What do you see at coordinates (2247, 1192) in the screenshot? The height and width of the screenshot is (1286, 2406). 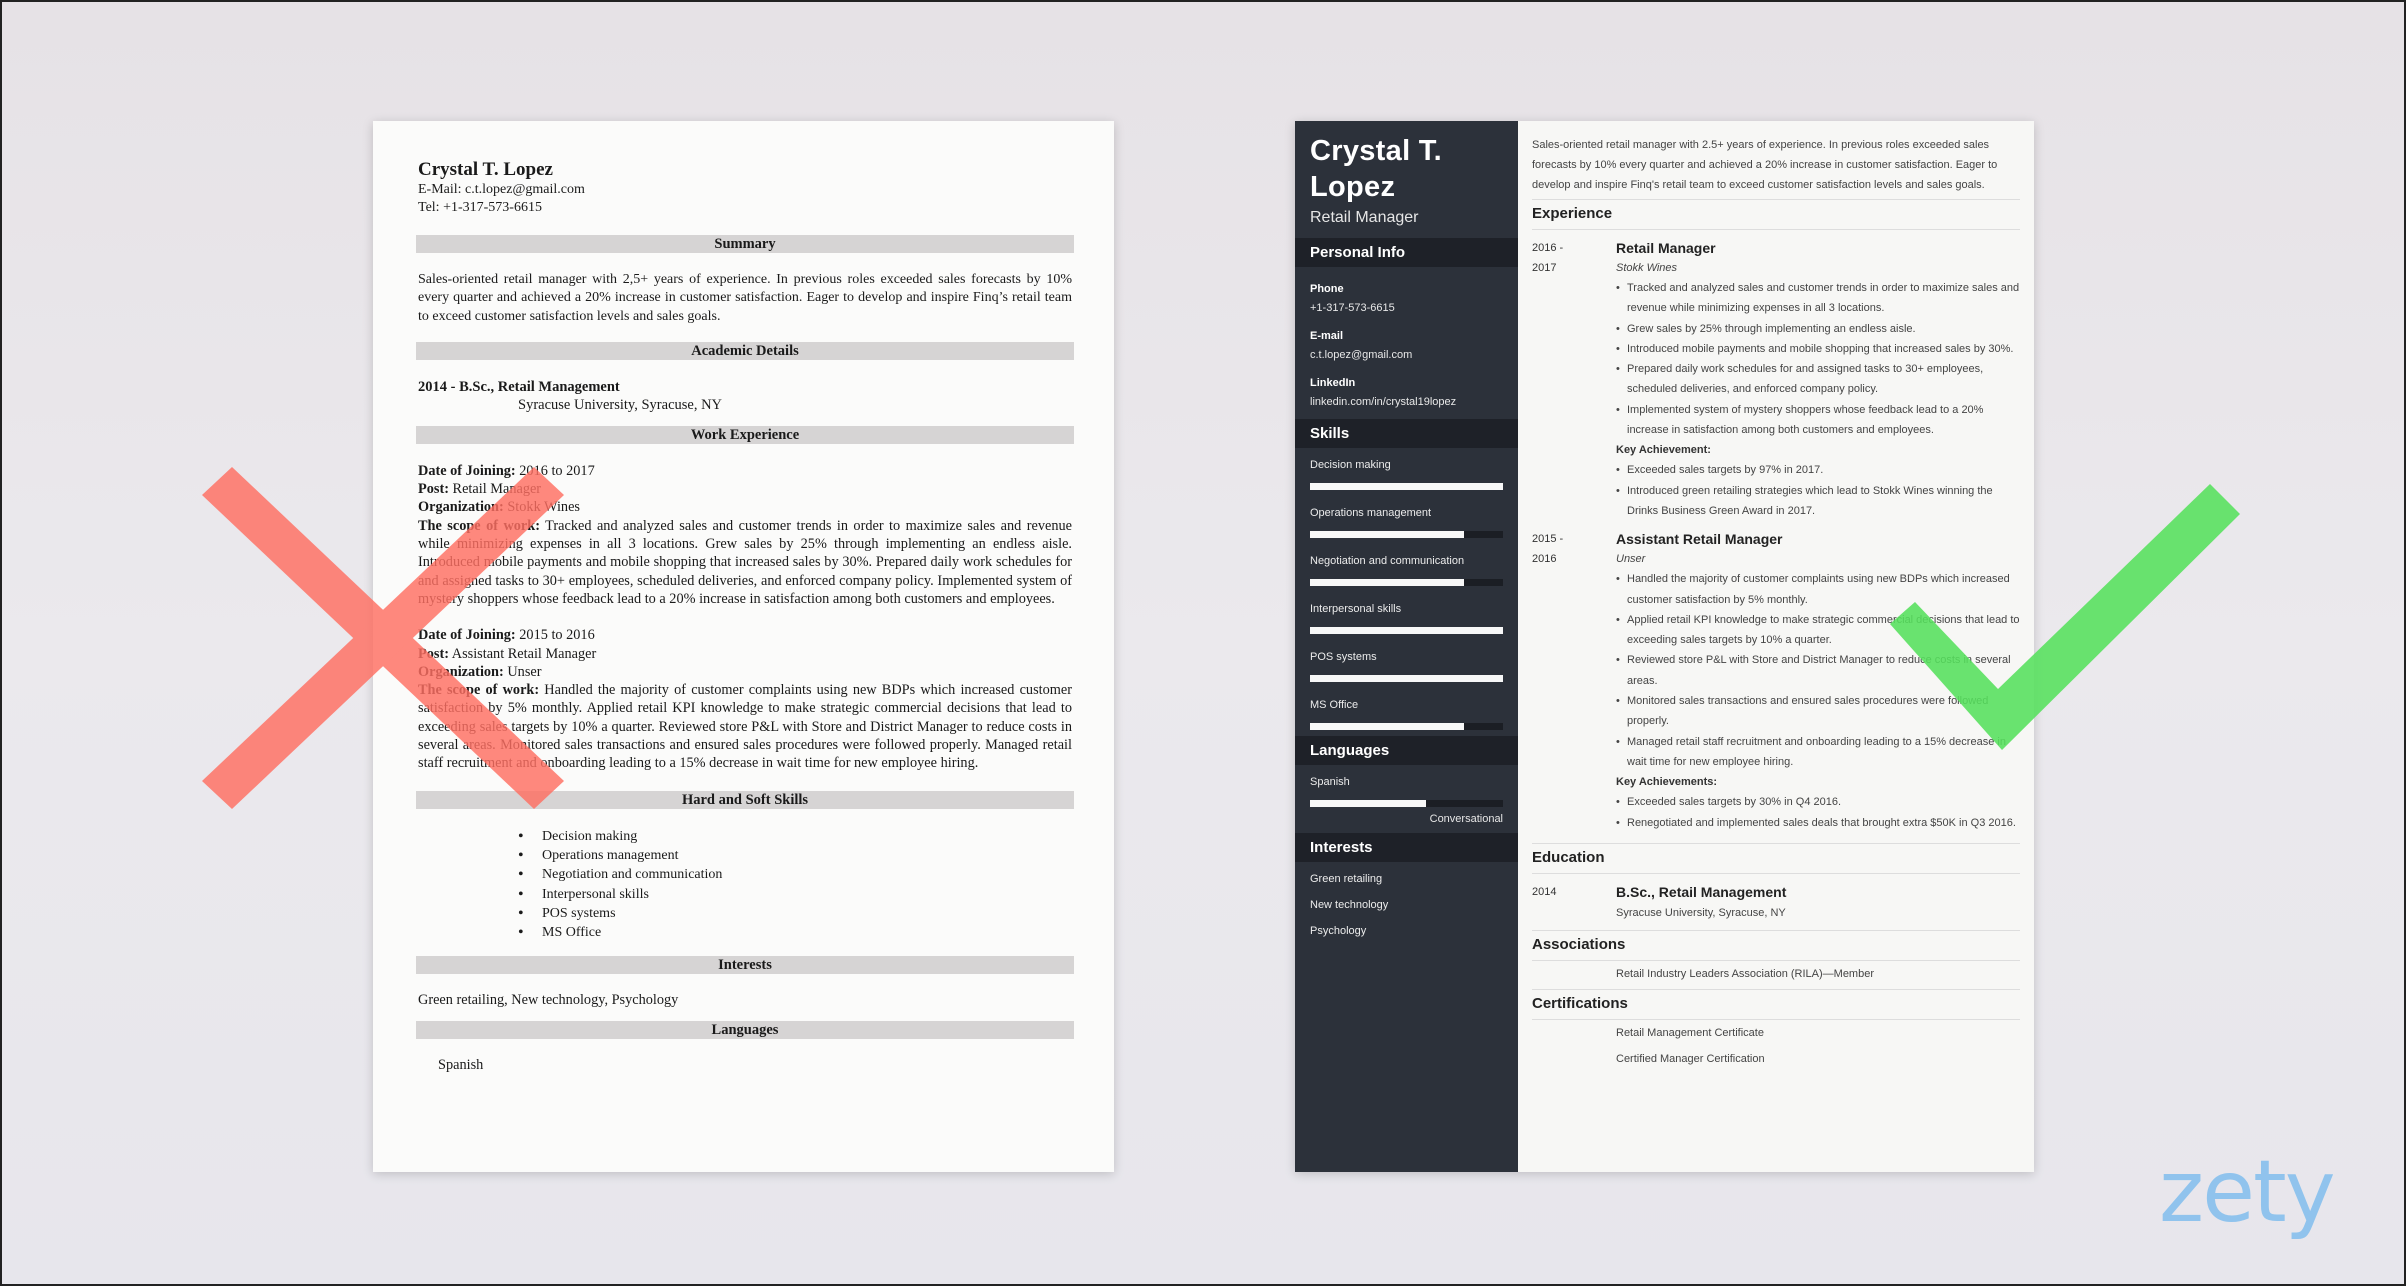 I see `zety-logo: zety` at bounding box center [2247, 1192].